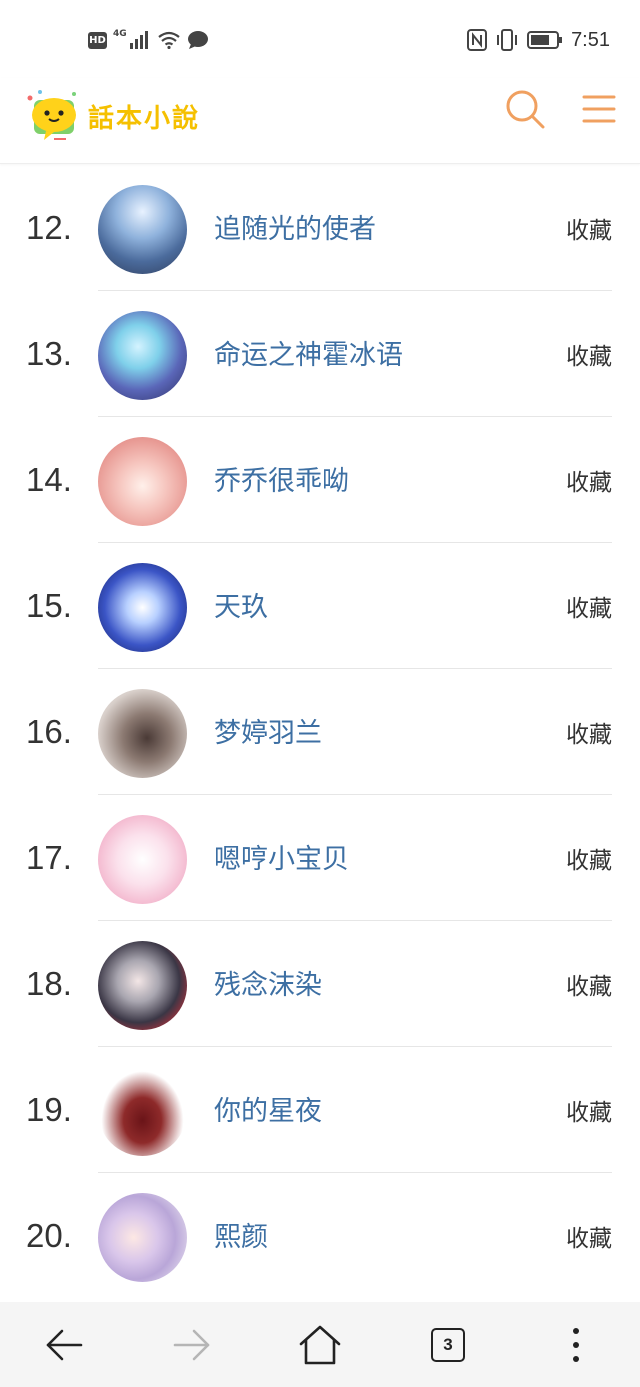  What do you see at coordinates (144, 119) in the screenshot?
I see `logo-text: 話本小說` at bounding box center [144, 119].